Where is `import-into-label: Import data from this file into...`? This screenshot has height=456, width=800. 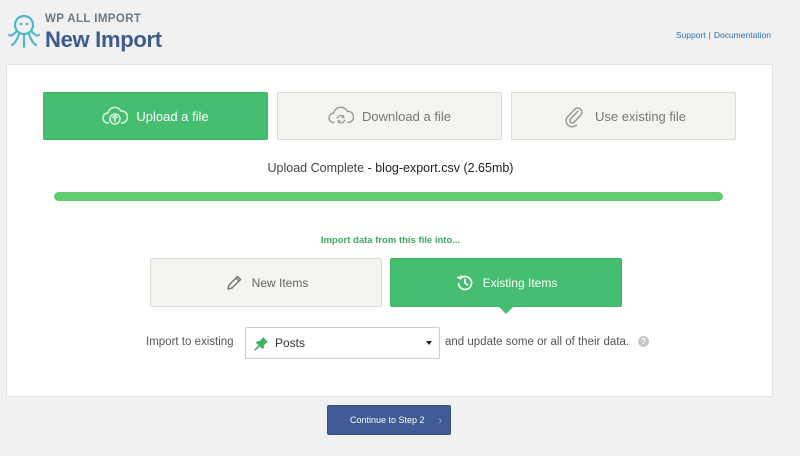 import-into-label: Import data from this file into... is located at coordinates (390, 240).